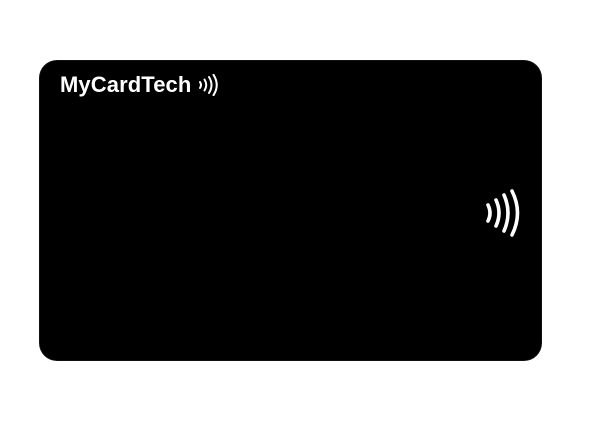 This screenshot has height=421, width=593. What do you see at coordinates (209, 85) in the screenshot?
I see `contactless-waves-icon` at bounding box center [209, 85].